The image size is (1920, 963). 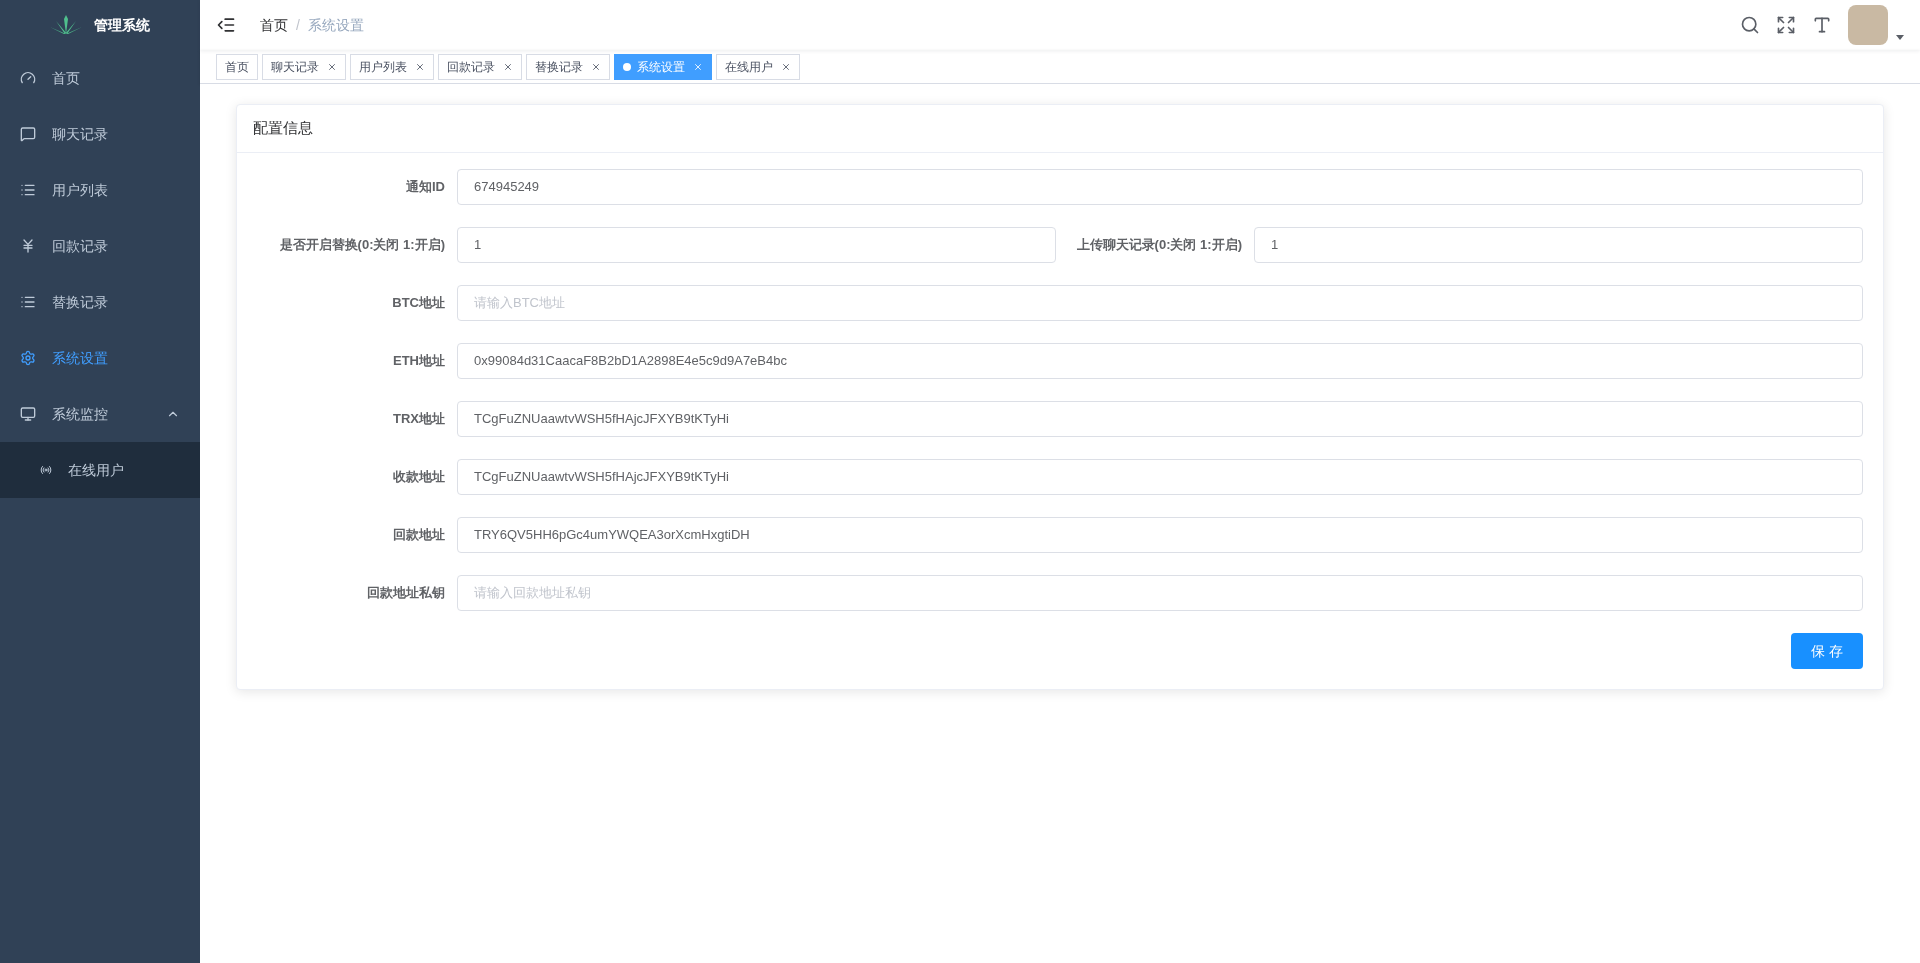 What do you see at coordinates (1786, 25) in the screenshot?
I see `fullscreen-icon` at bounding box center [1786, 25].